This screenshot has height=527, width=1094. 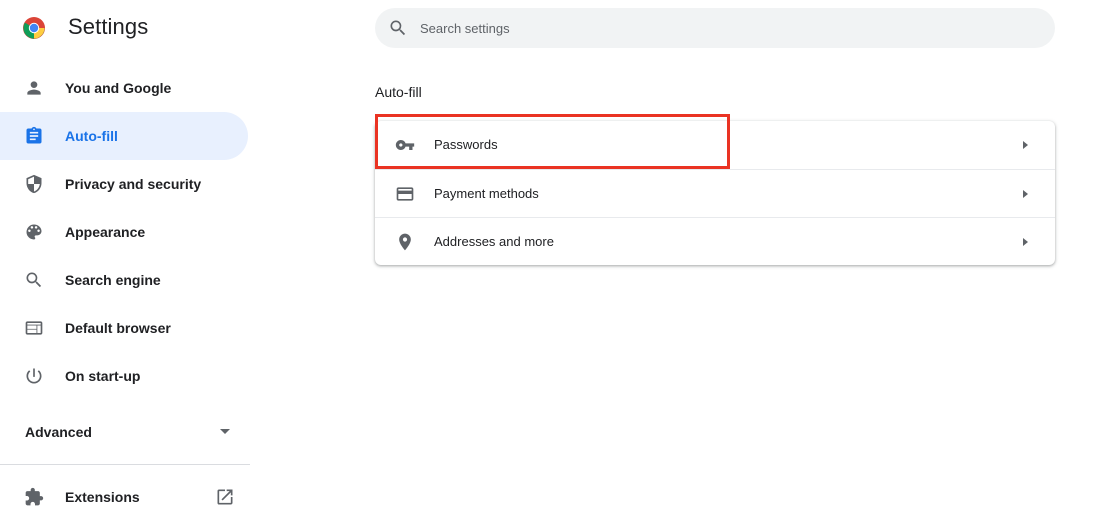 I want to click on row-label: Addresses and more, so click(x=494, y=241).